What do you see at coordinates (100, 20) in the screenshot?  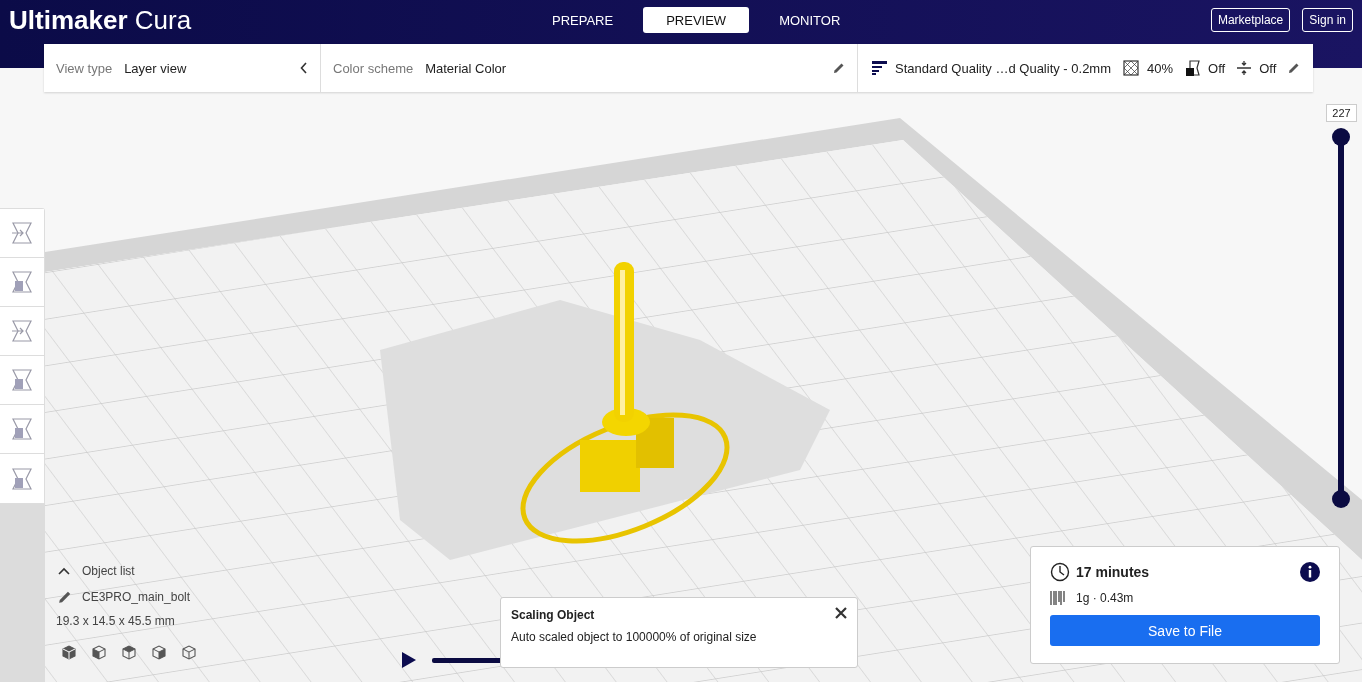 I see `app-logo: Ultimaker Cura` at bounding box center [100, 20].